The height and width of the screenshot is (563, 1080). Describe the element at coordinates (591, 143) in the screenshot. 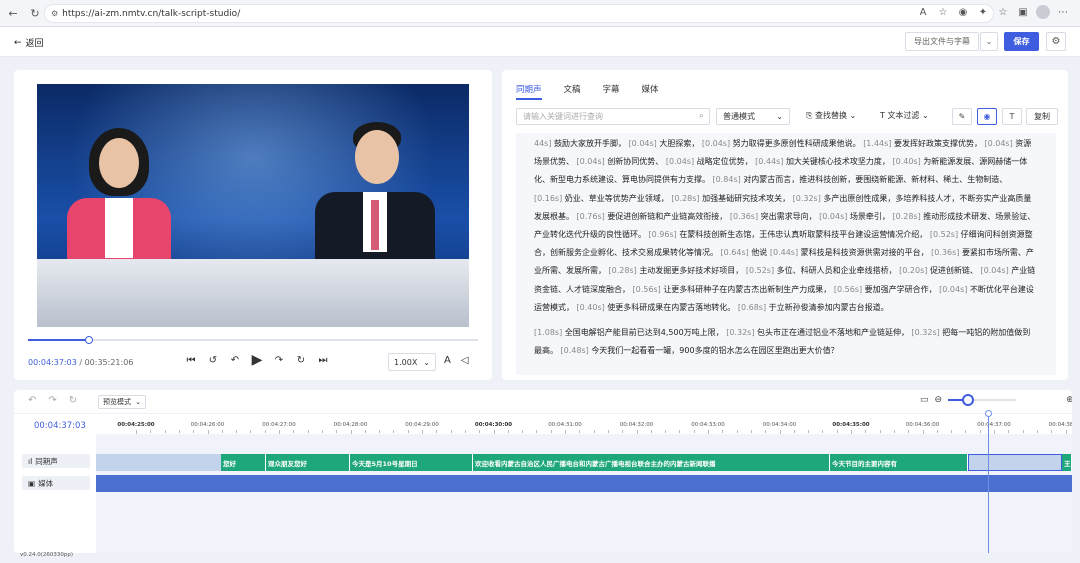

I see `sentence: 鼓励大家放开手脚，` at that location.